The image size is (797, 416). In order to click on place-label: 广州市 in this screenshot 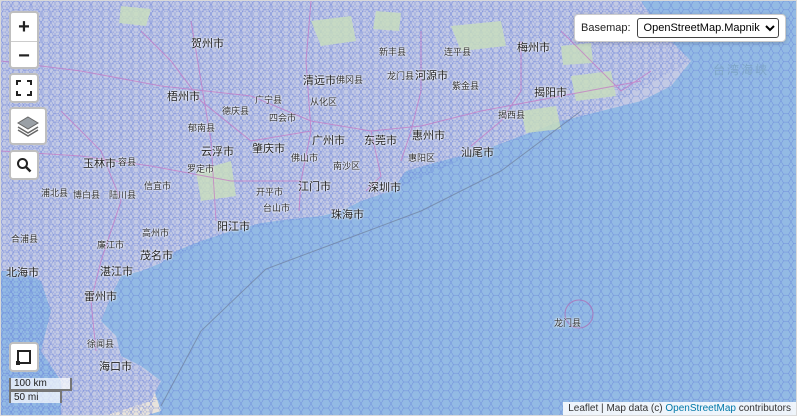, I will do `click(328, 141)`.